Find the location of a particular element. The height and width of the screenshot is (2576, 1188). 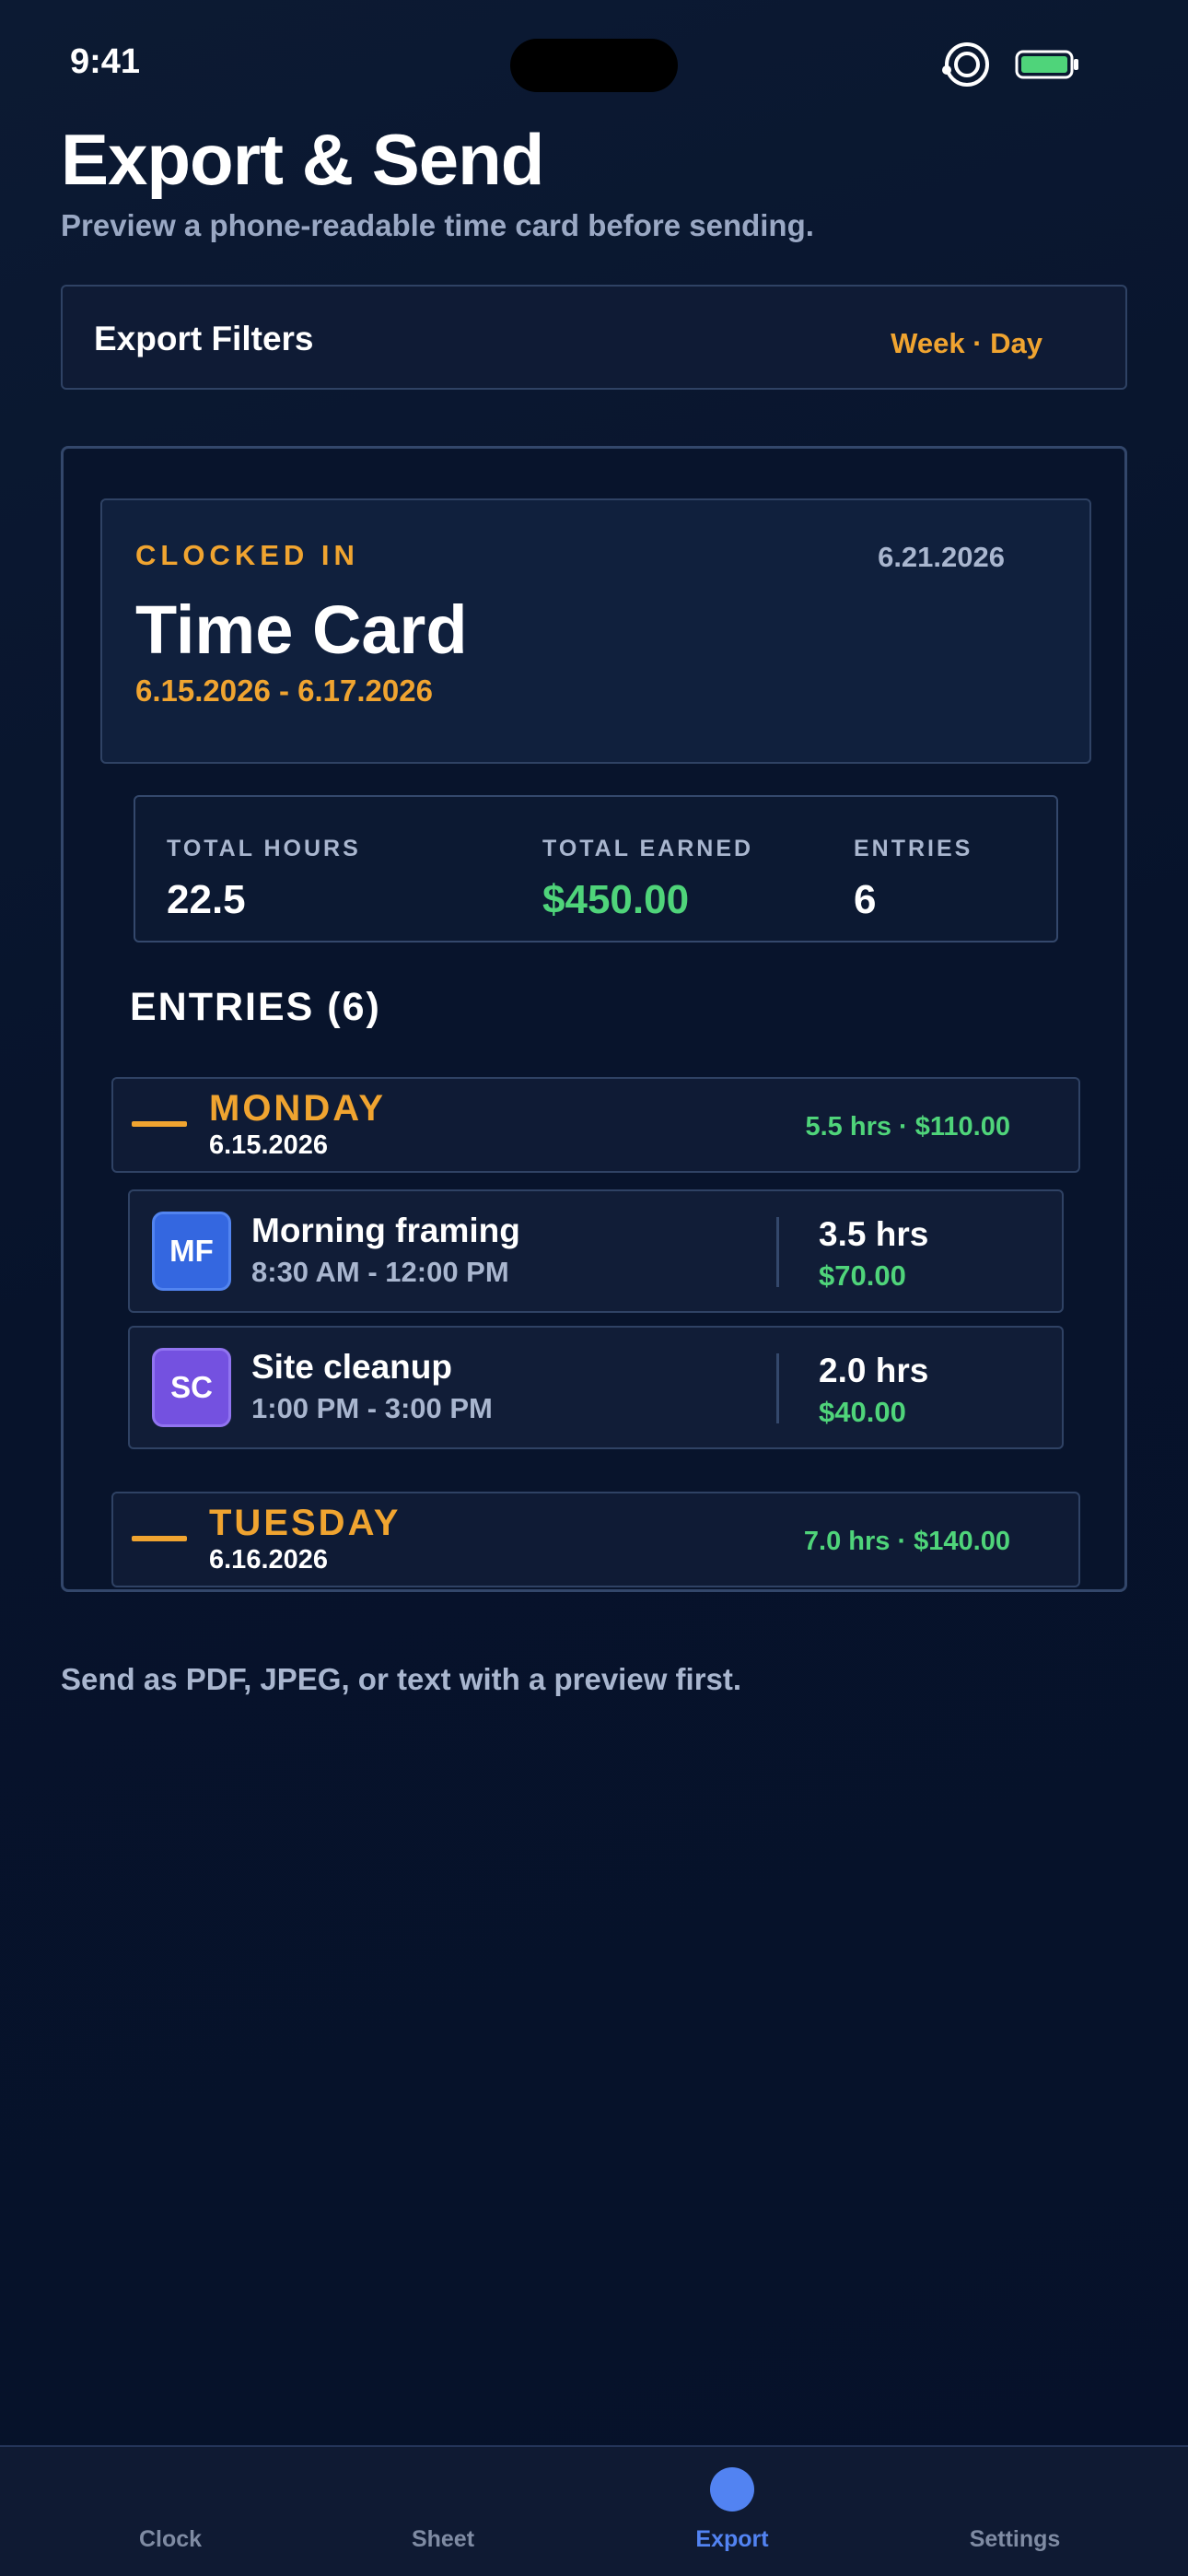

battery-icon is located at coordinates (1046, 64).